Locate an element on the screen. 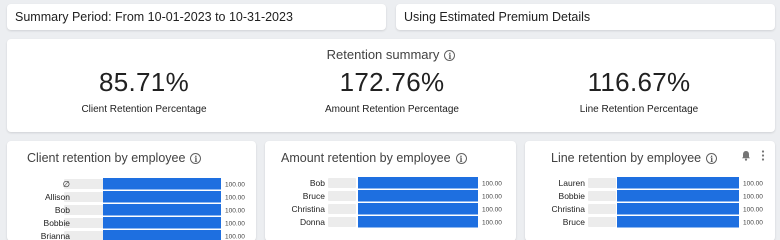 The image size is (780, 240). client-retention-label: Client Retention Percentage is located at coordinates (144, 109).